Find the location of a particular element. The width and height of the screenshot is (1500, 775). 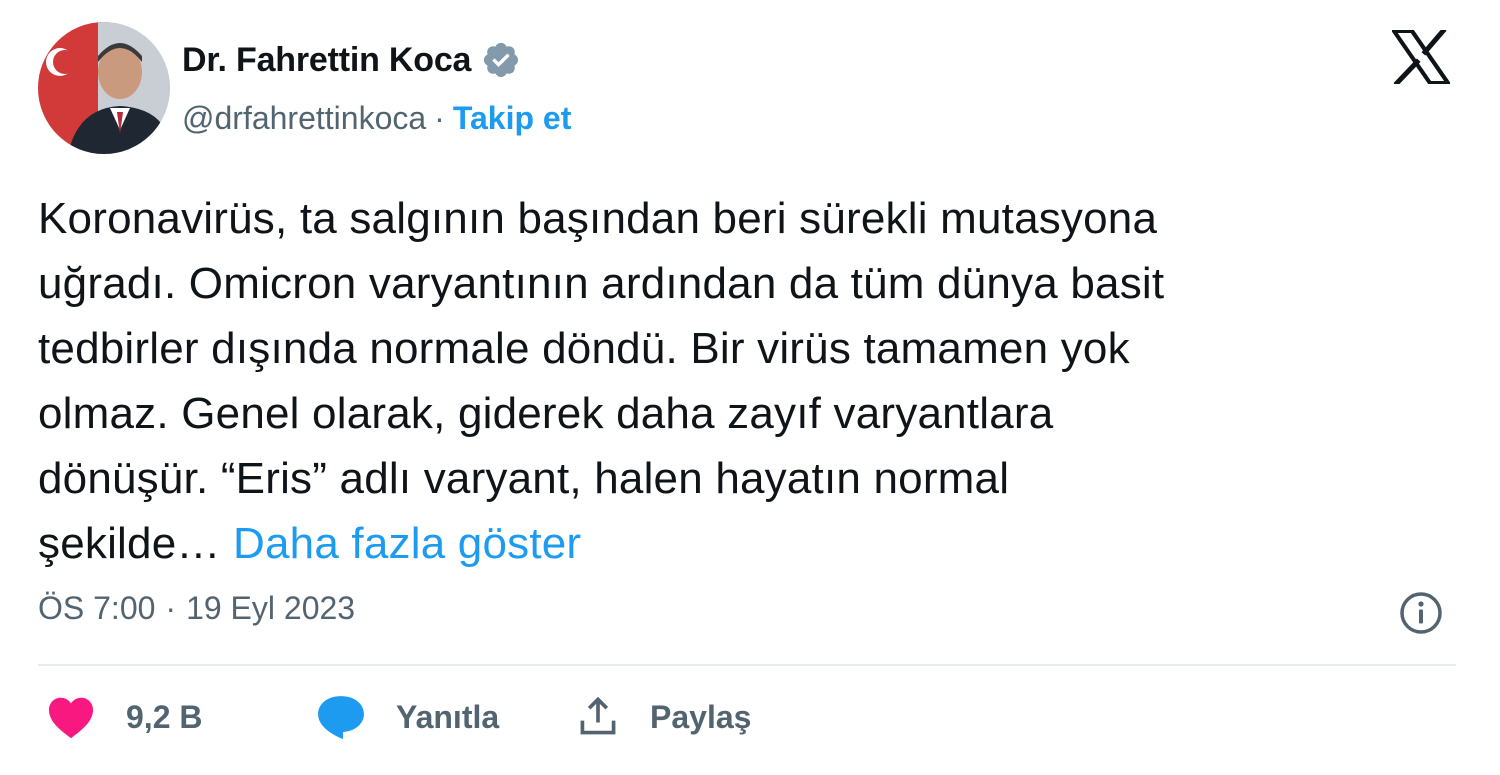

heart-icon is located at coordinates (71, 717).